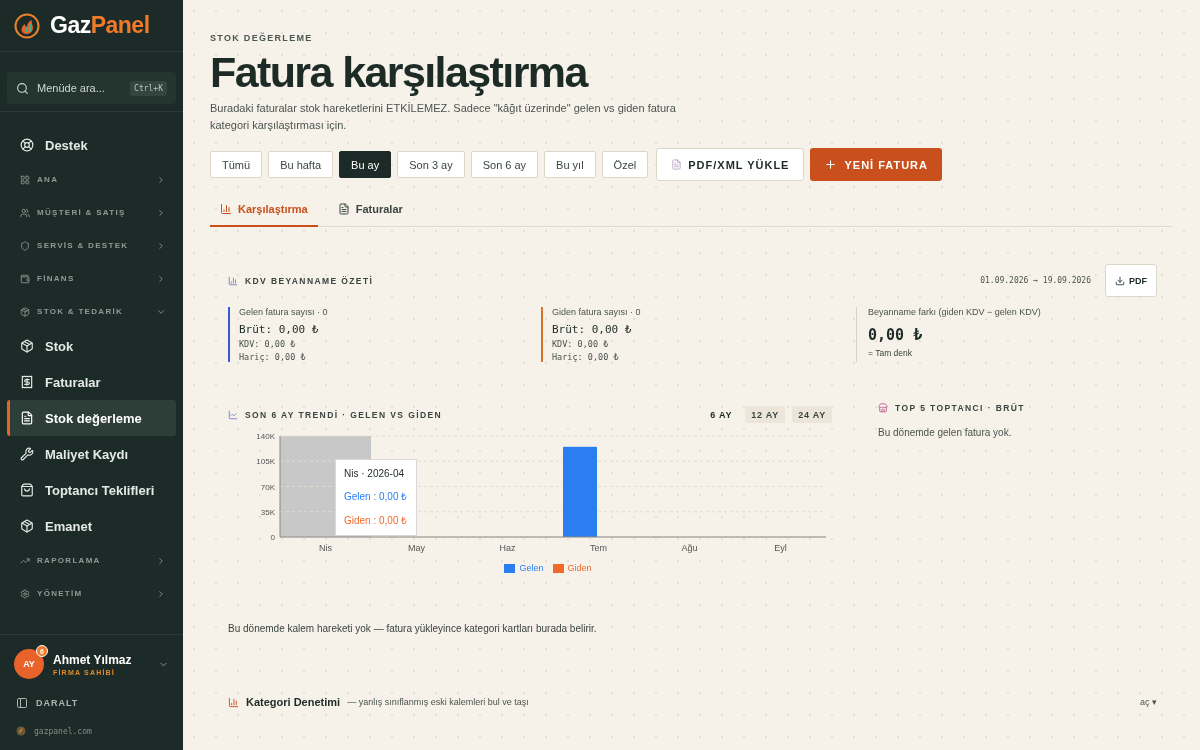 The height and width of the screenshot is (750, 1200). Describe the element at coordinates (375, 474) in the screenshot. I see `tooltip-title: Nis · 2026-04` at that location.